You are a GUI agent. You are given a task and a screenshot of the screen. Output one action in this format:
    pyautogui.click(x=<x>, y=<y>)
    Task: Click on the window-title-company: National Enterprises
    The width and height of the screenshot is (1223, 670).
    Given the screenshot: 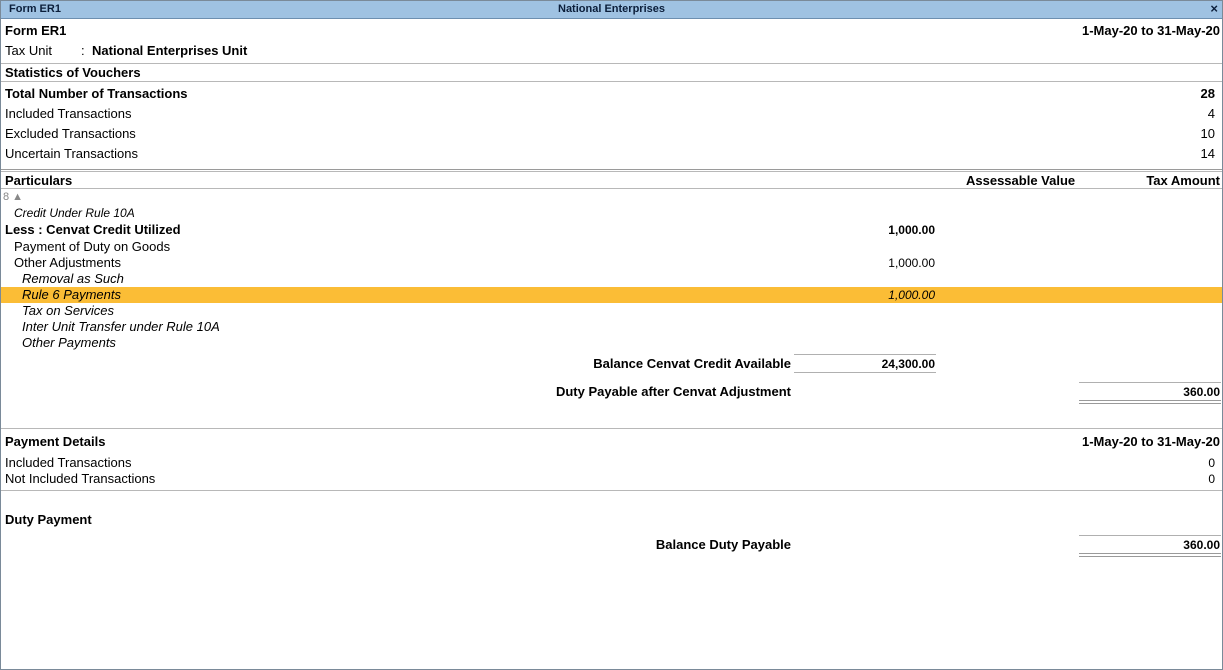 What is the action you would take?
    pyautogui.click(x=611, y=9)
    